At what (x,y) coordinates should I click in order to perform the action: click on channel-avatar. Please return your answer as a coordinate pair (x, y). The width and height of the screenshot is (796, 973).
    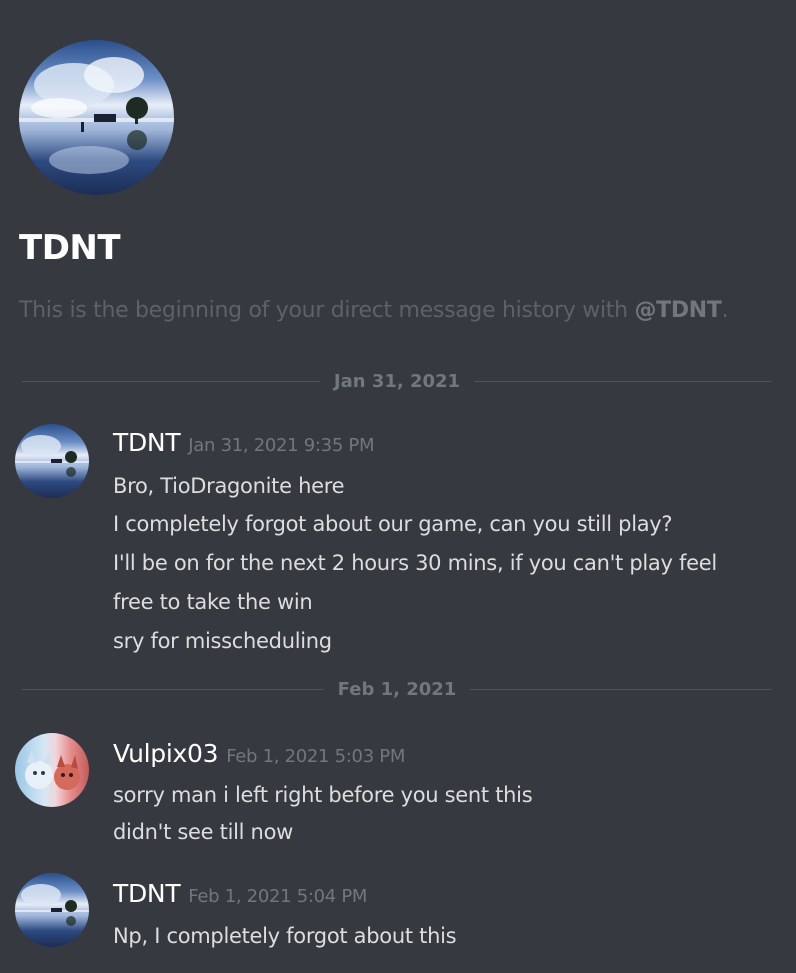
    Looking at the image, I should click on (96, 117).